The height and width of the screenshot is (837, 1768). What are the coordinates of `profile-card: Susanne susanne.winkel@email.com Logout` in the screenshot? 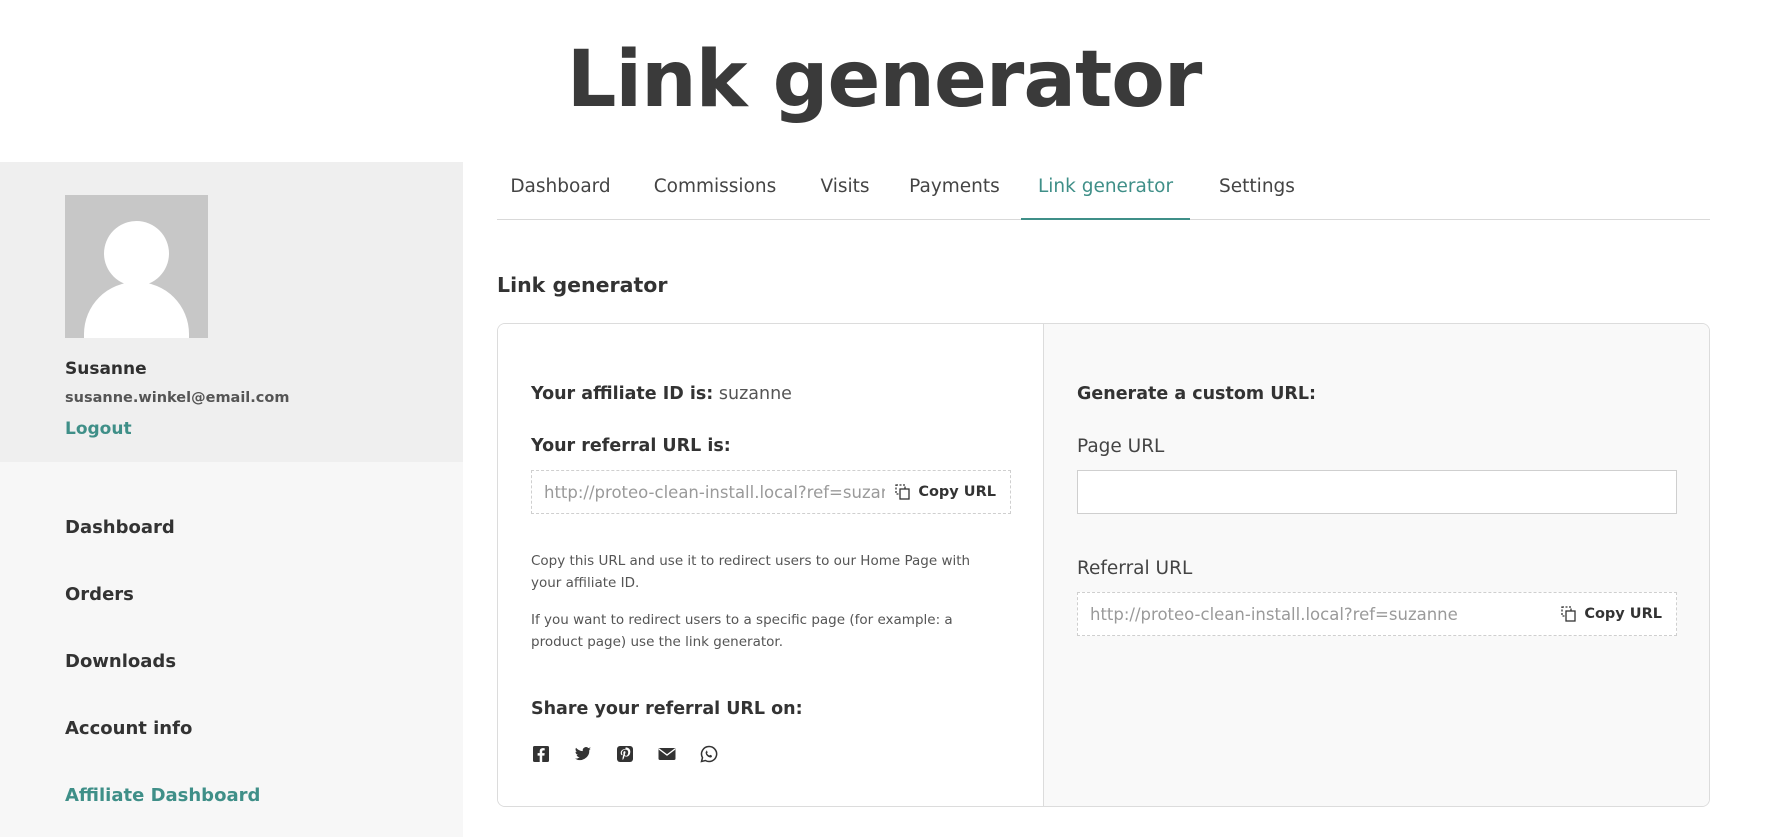 It's located at (231, 312).